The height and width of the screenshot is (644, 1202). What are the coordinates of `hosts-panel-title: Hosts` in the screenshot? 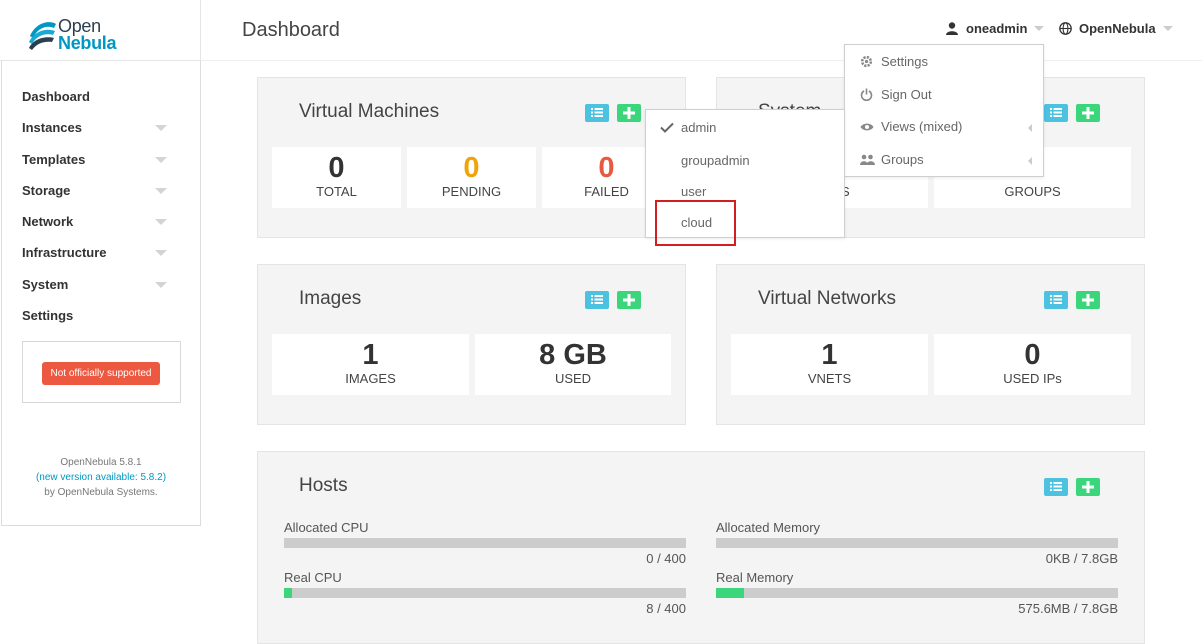 It's located at (323, 486).